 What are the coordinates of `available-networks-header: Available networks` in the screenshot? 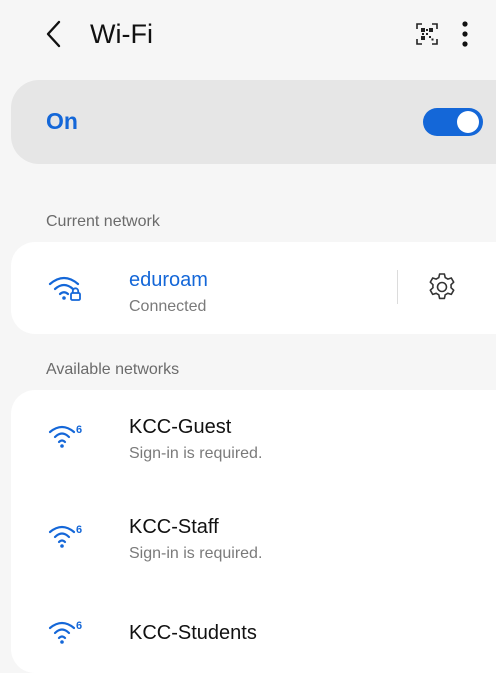 It's located at (113, 369).